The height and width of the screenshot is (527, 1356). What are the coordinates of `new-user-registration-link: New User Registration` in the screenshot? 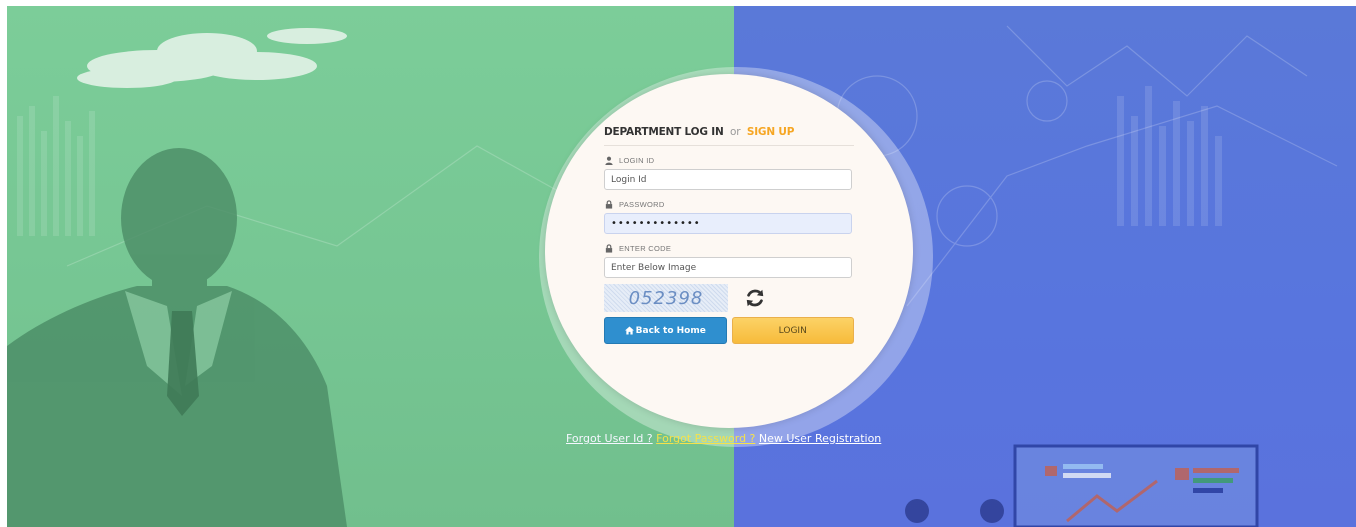 It's located at (820, 438).